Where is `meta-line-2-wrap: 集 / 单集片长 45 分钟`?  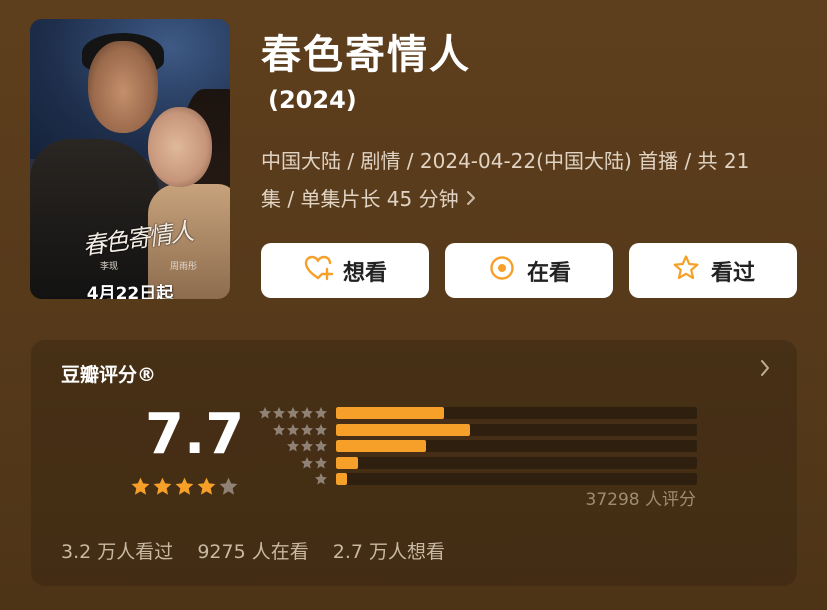
meta-line-2-wrap: 集 / 单集片长 45 分钟 is located at coordinates (533, 199).